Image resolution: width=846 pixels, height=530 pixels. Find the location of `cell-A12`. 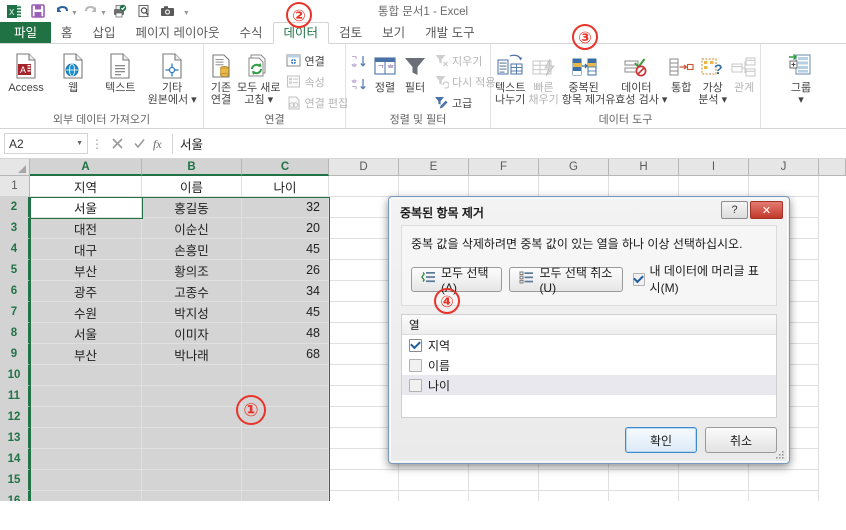

cell-A12 is located at coordinates (86, 417).